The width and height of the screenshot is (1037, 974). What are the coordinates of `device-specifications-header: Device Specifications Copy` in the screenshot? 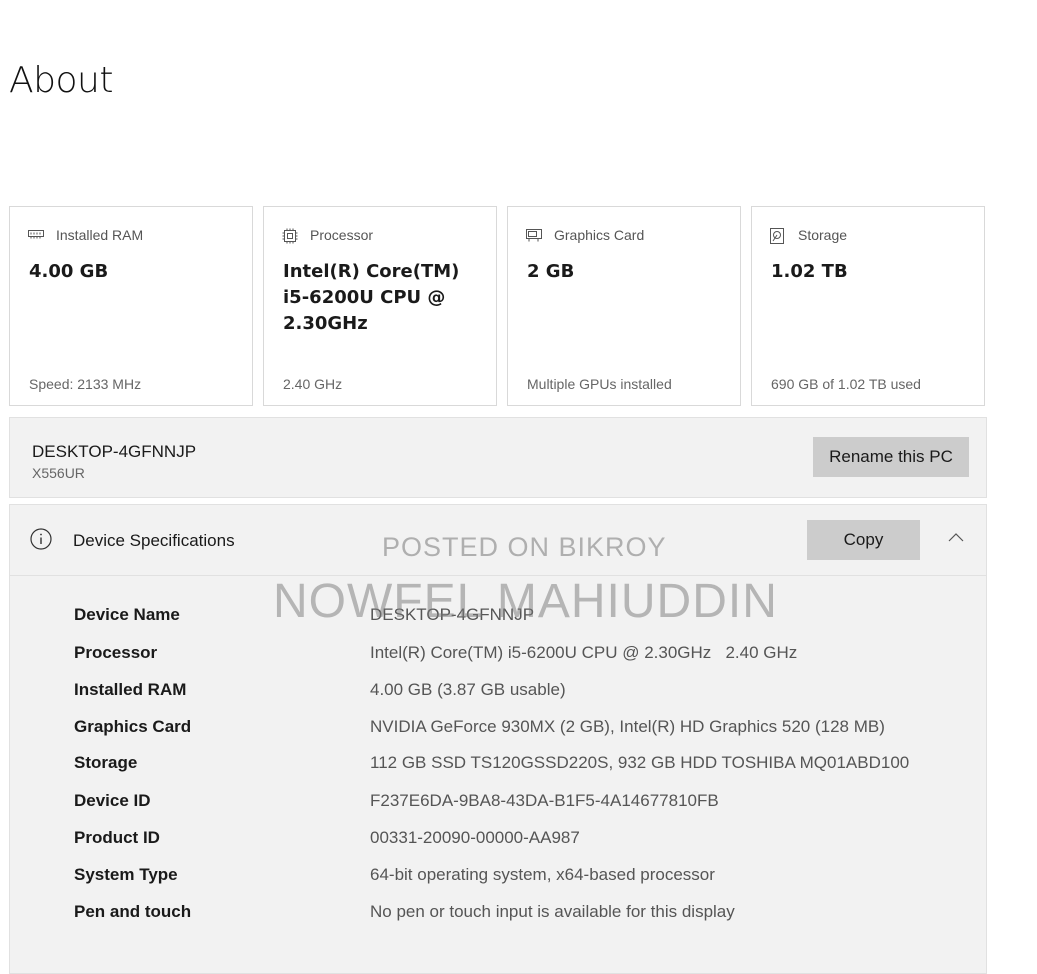 It's located at (498, 540).